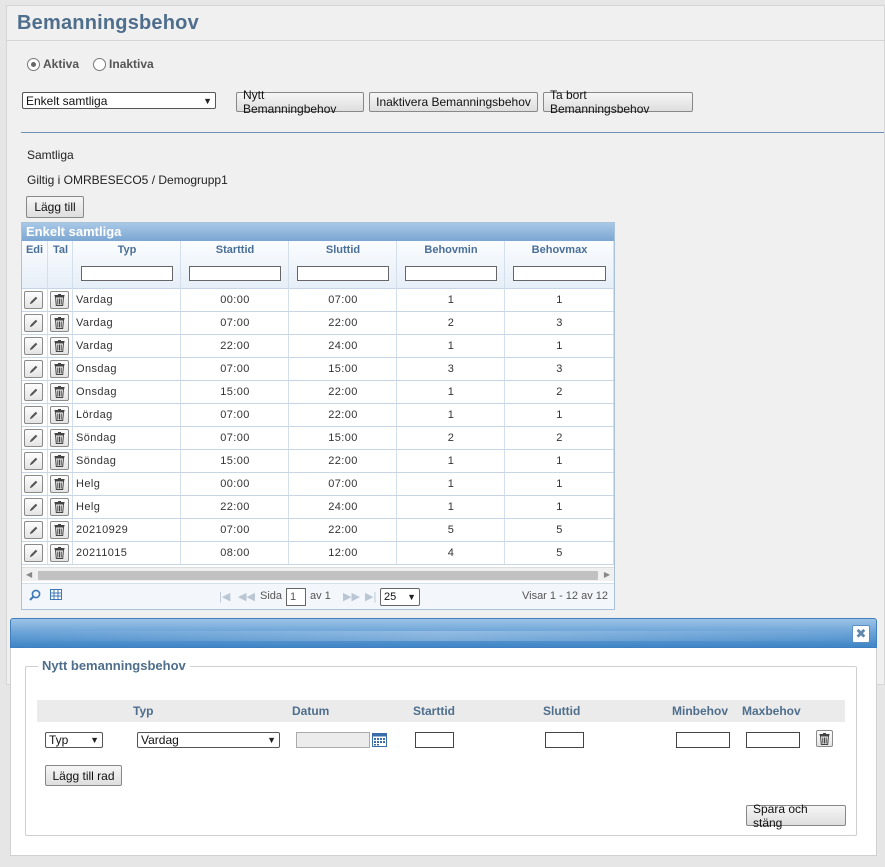 This screenshot has width=885, height=867. What do you see at coordinates (318, 392) in the screenshot?
I see `table-row: Onsdag 15:00 22:00 1 2` at bounding box center [318, 392].